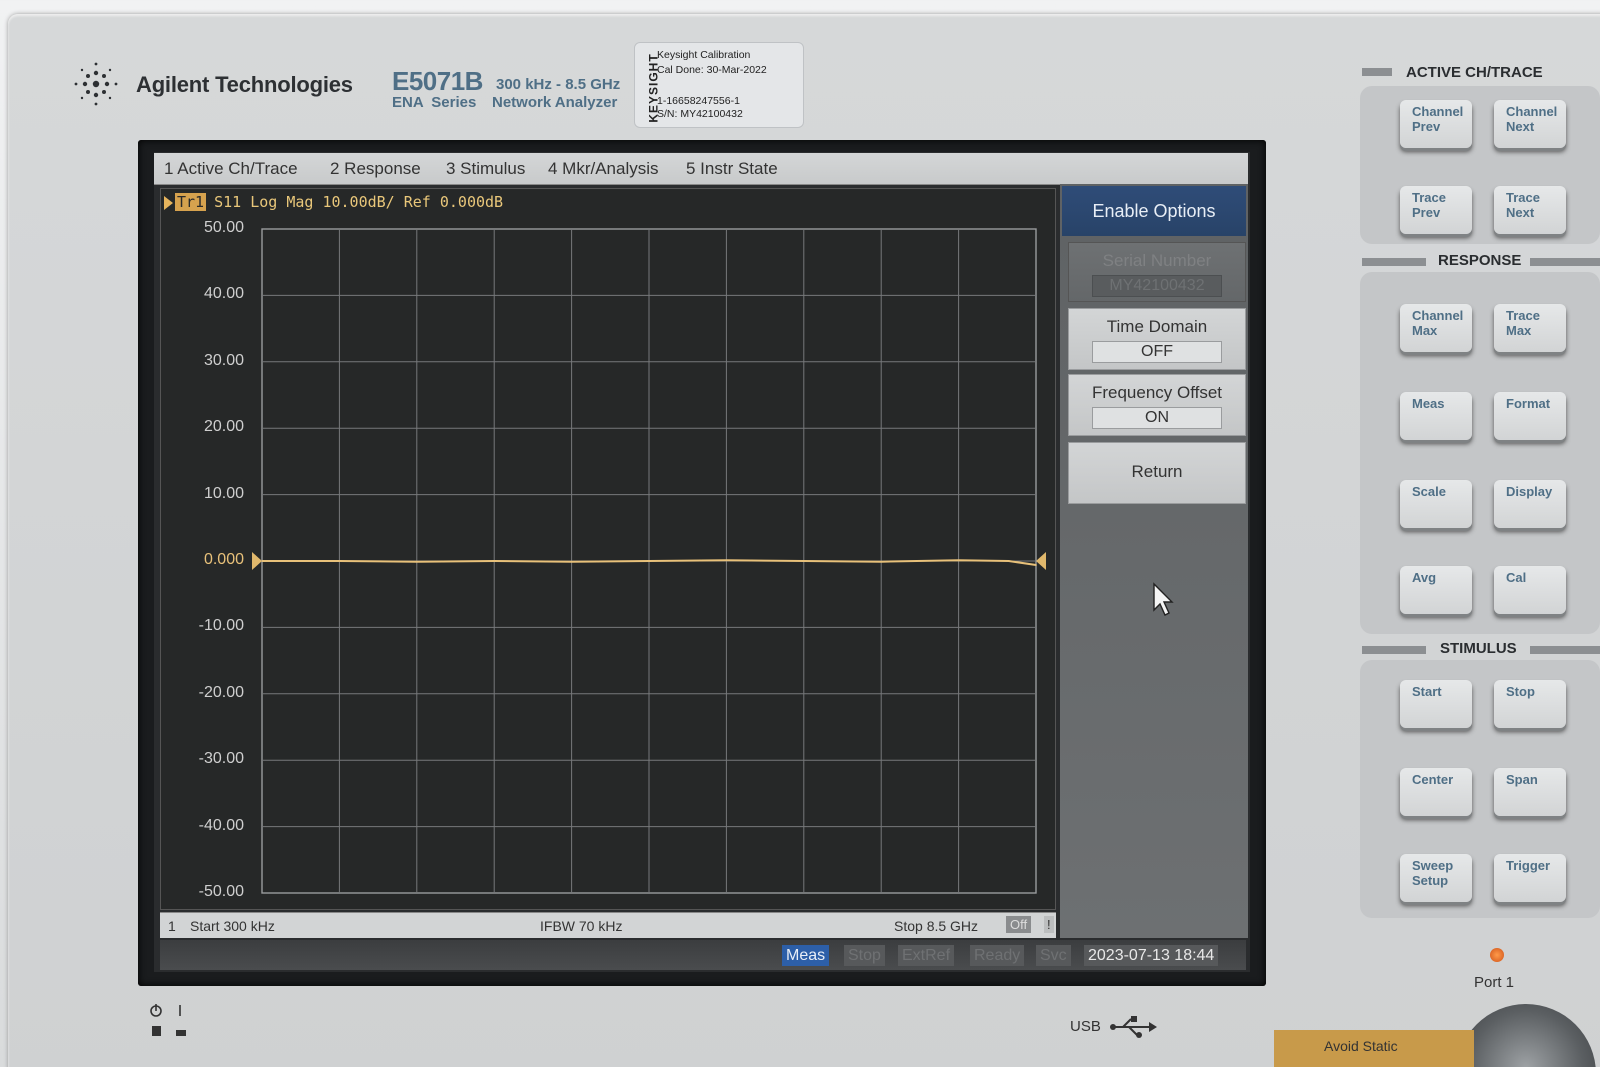 The width and height of the screenshot is (1600, 1067). What do you see at coordinates (172, 926) in the screenshot?
I see `channel-number: 1` at bounding box center [172, 926].